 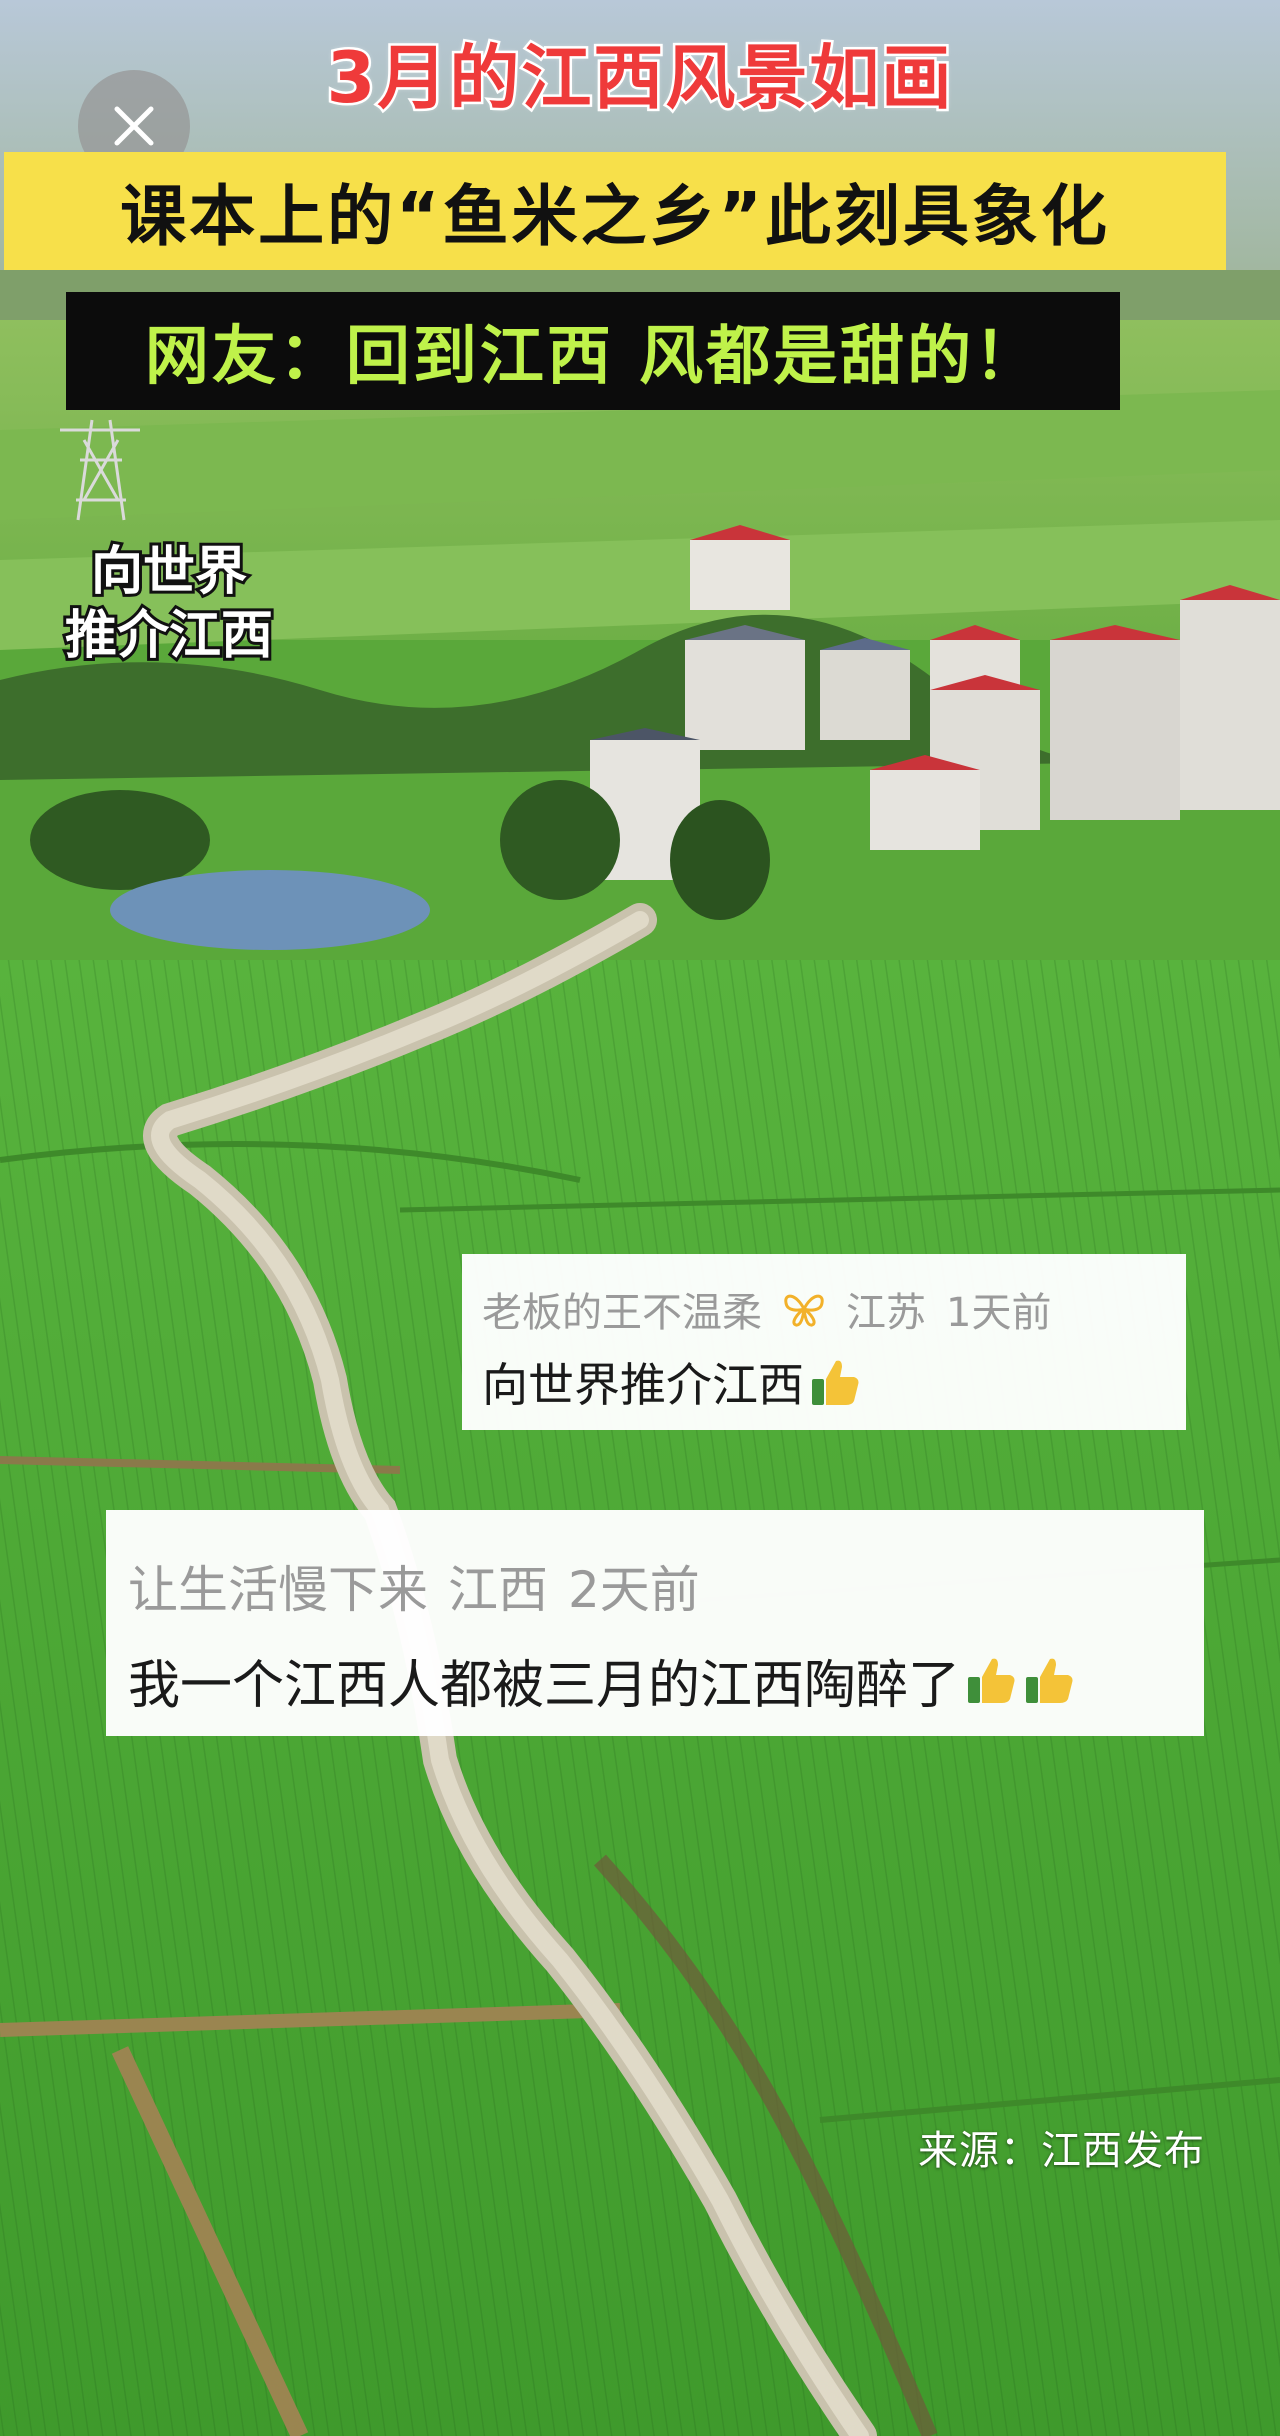 What do you see at coordinates (999, 1313) in the screenshot?
I see `comment-time: 1天前` at bounding box center [999, 1313].